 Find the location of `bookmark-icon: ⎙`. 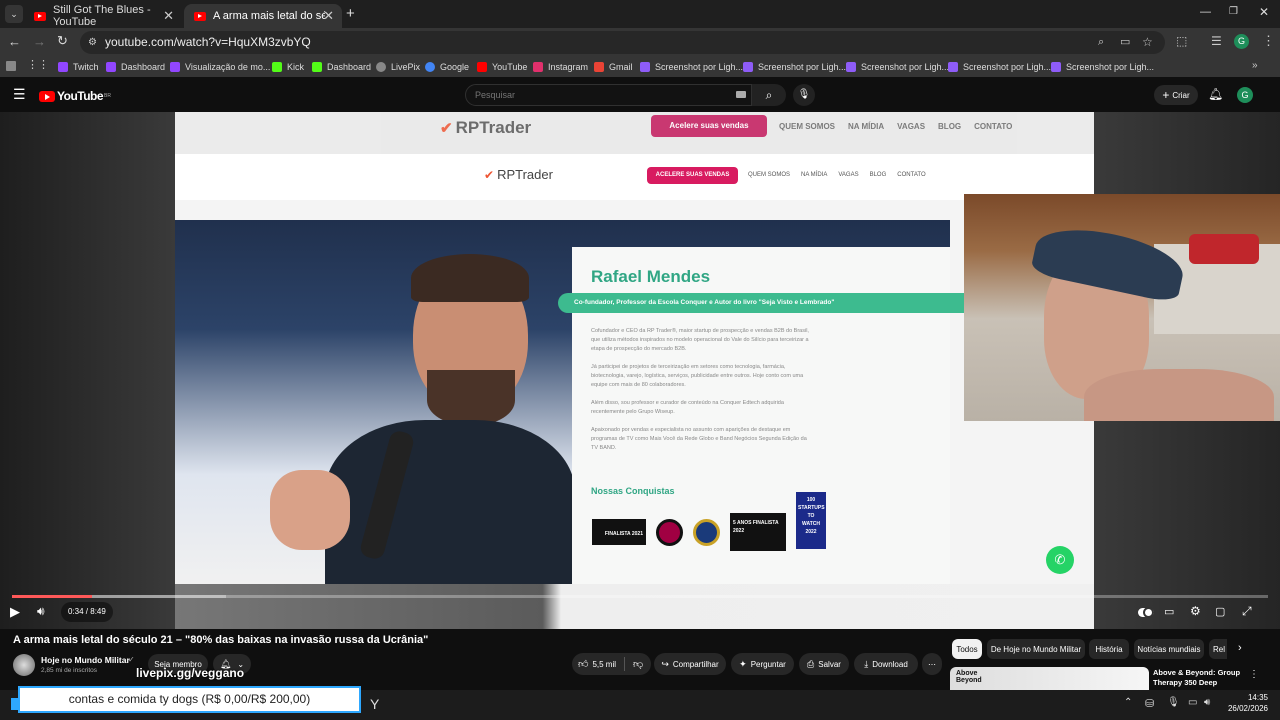

bookmark-icon: ⎙ is located at coordinates (811, 663).